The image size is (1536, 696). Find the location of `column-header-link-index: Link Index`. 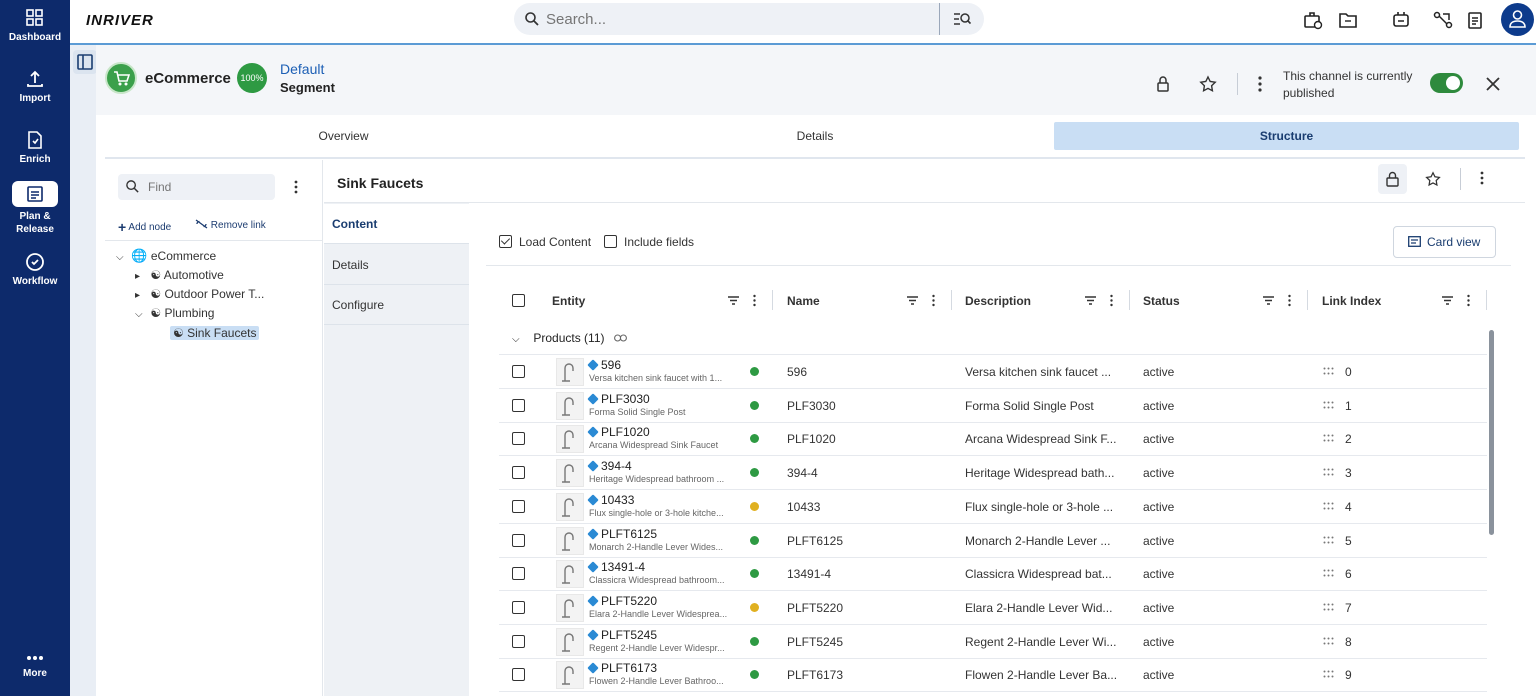

column-header-link-index: Link Index is located at coordinates (1351, 301).